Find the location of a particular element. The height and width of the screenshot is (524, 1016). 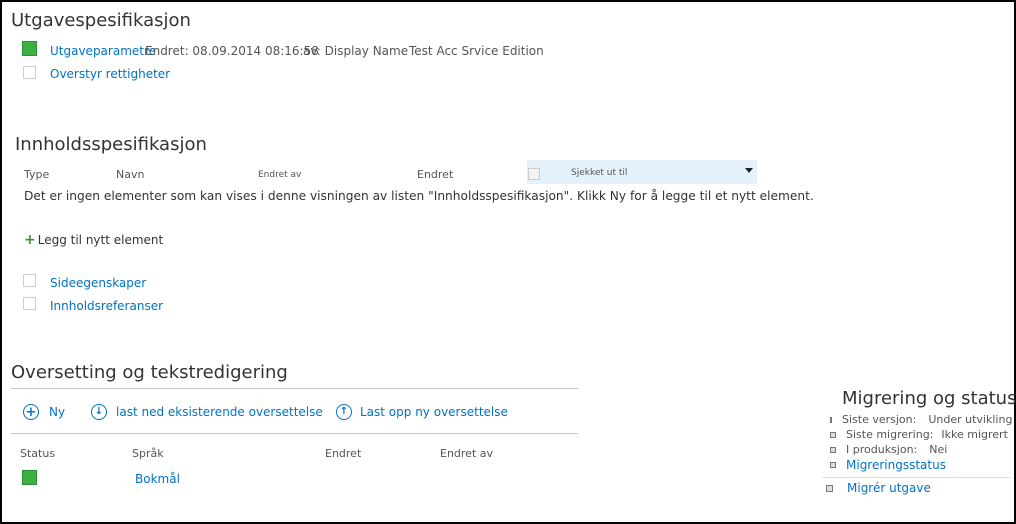

table-row: Bokmål is located at coordinates (292, 479).